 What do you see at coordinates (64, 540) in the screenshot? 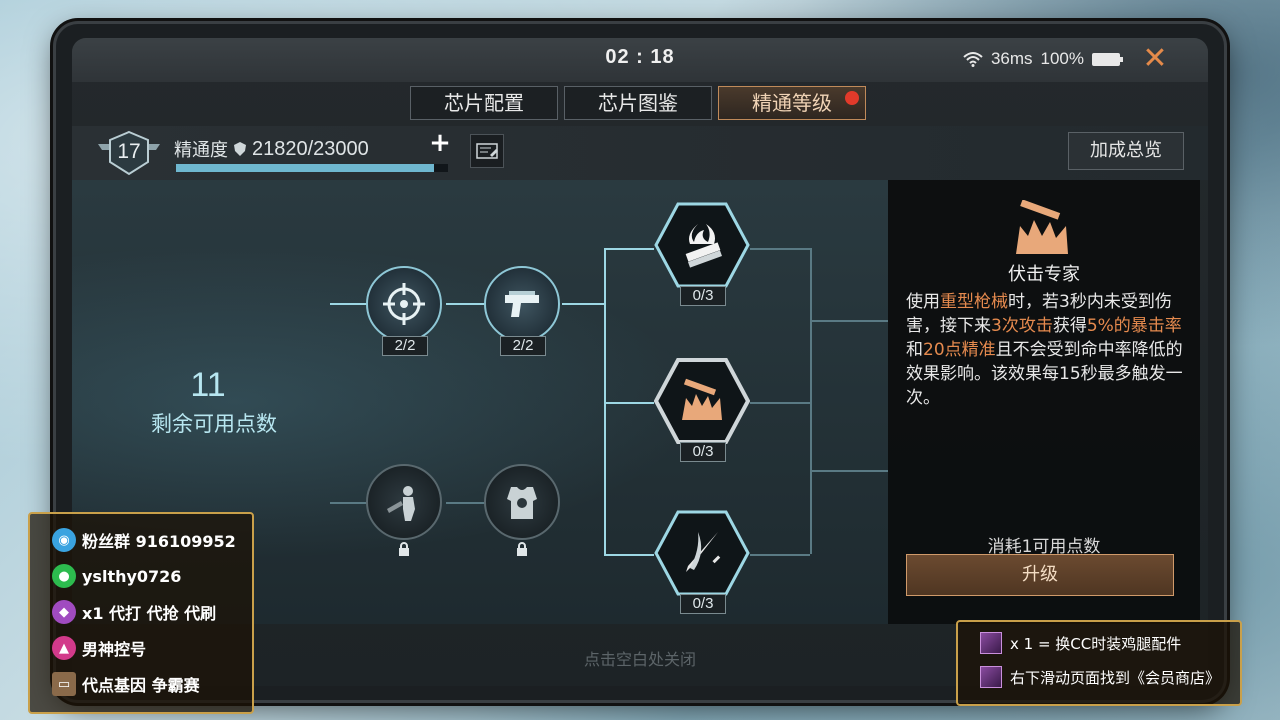
I see `qq-icon: ◉` at bounding box center [64, 540].